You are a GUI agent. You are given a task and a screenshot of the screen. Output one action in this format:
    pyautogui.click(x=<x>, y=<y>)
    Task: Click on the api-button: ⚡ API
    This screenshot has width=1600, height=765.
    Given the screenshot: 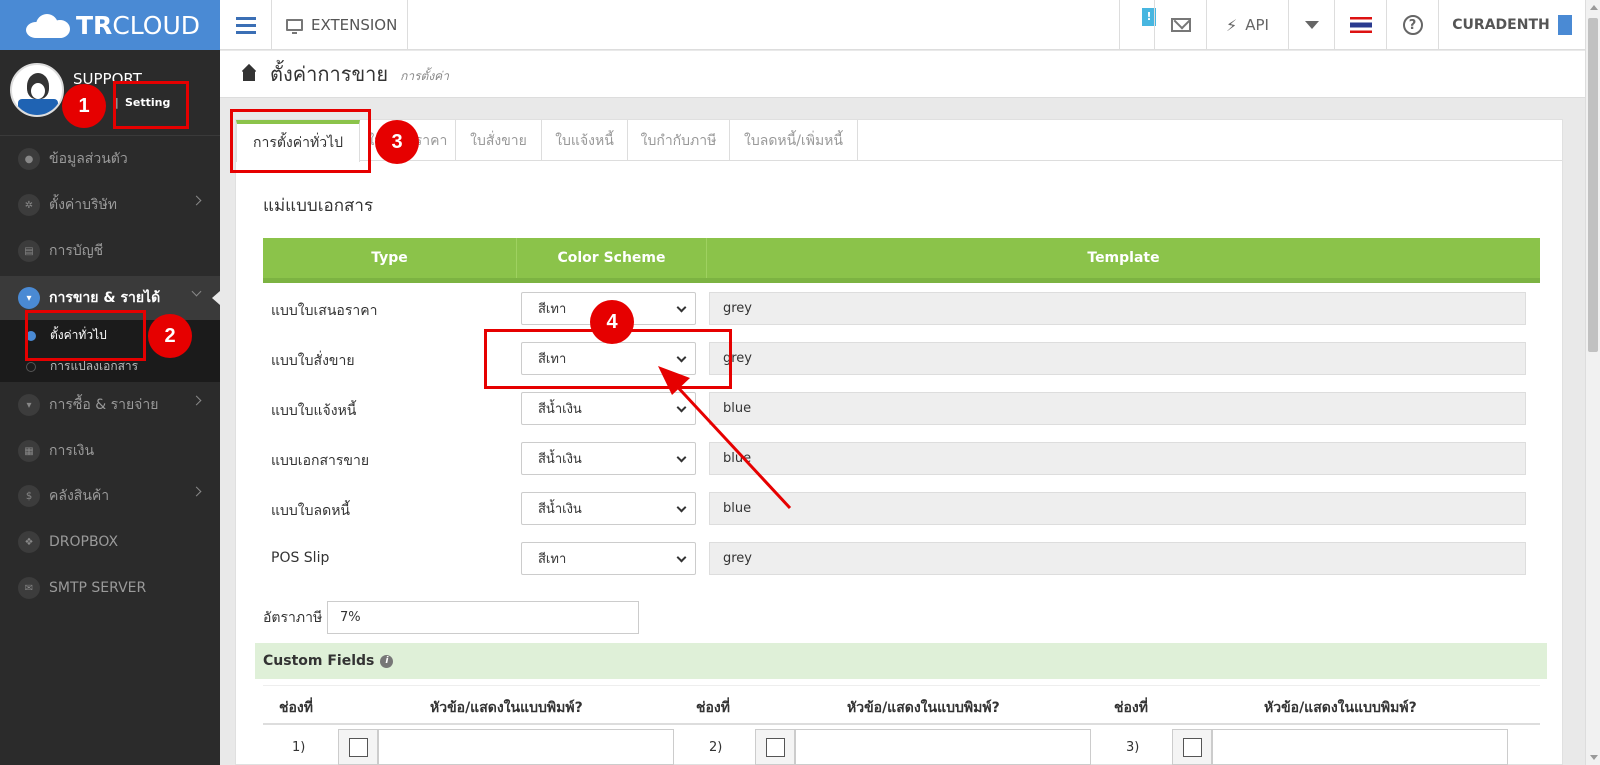 What is the action you would take?
    pyautogui.click(x=1247, y=25)
    